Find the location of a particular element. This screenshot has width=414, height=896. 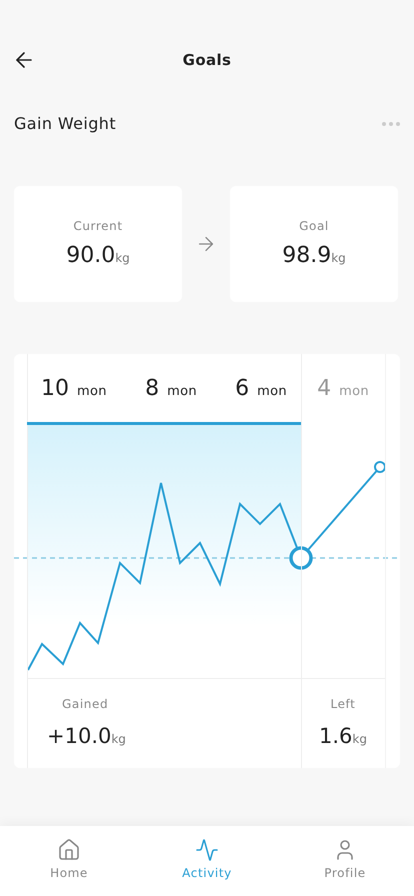

page-title: Goals is located at coordinates (207, 60).